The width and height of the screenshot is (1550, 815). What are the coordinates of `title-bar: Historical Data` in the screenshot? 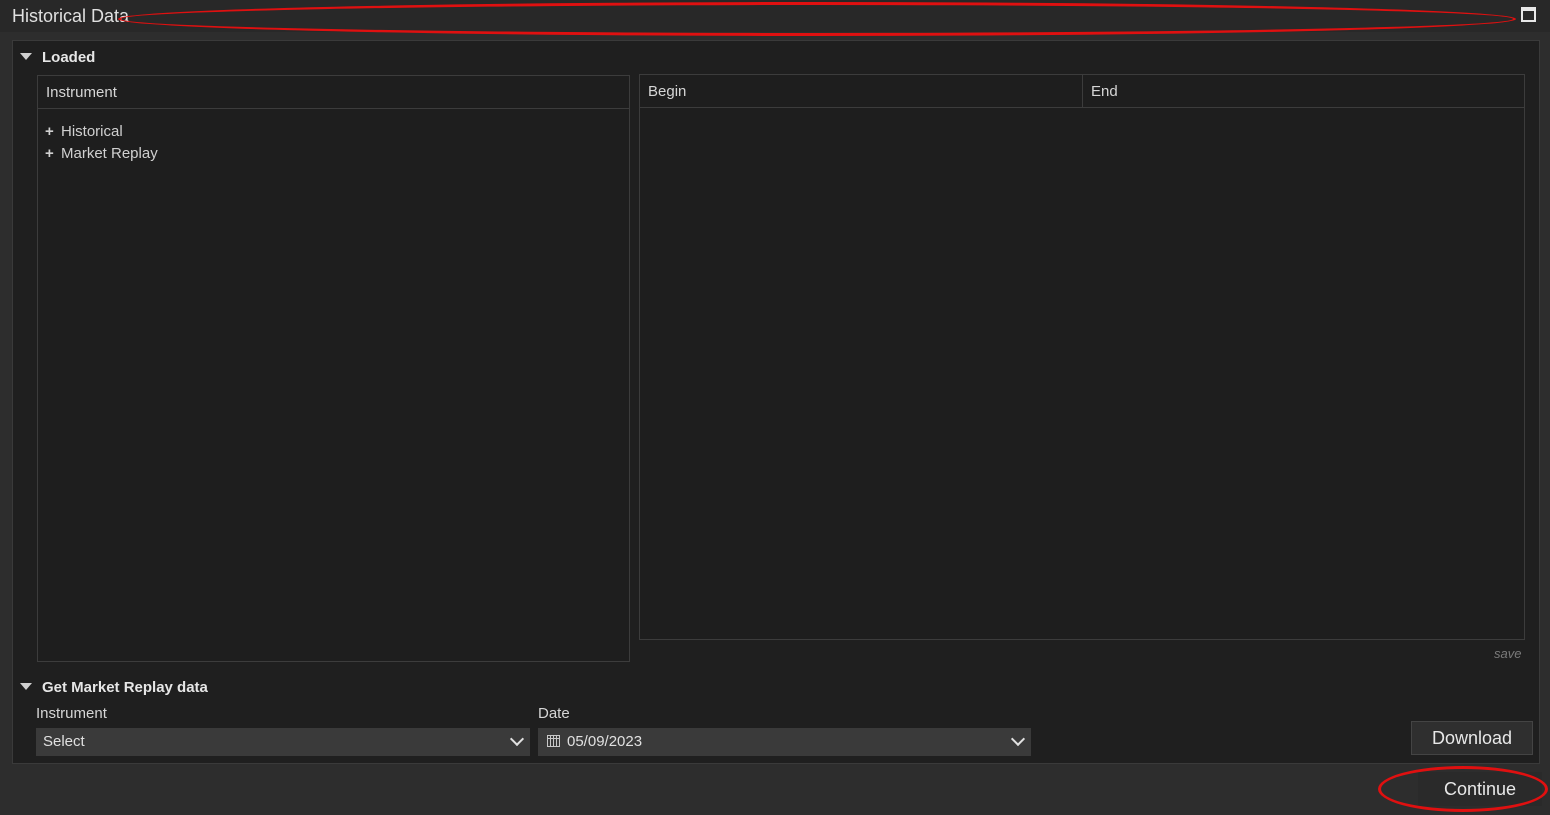 It's located at (775, 16).